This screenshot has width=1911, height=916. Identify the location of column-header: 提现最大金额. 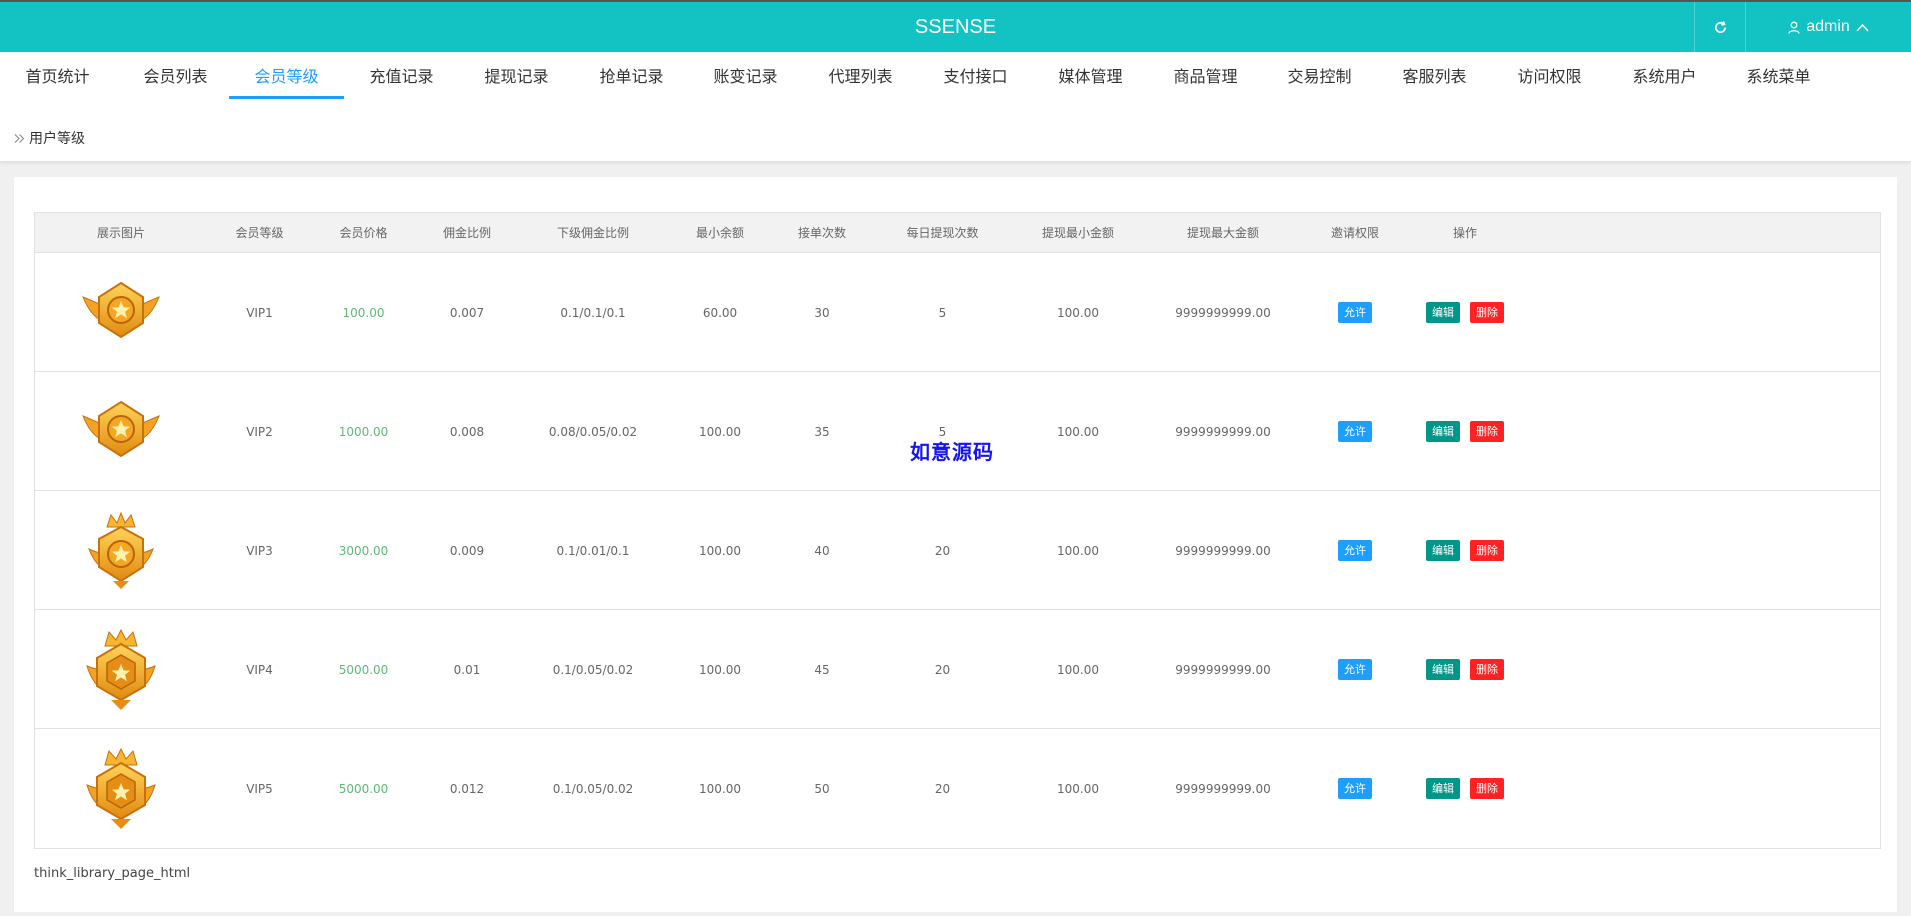
(1222, 233).